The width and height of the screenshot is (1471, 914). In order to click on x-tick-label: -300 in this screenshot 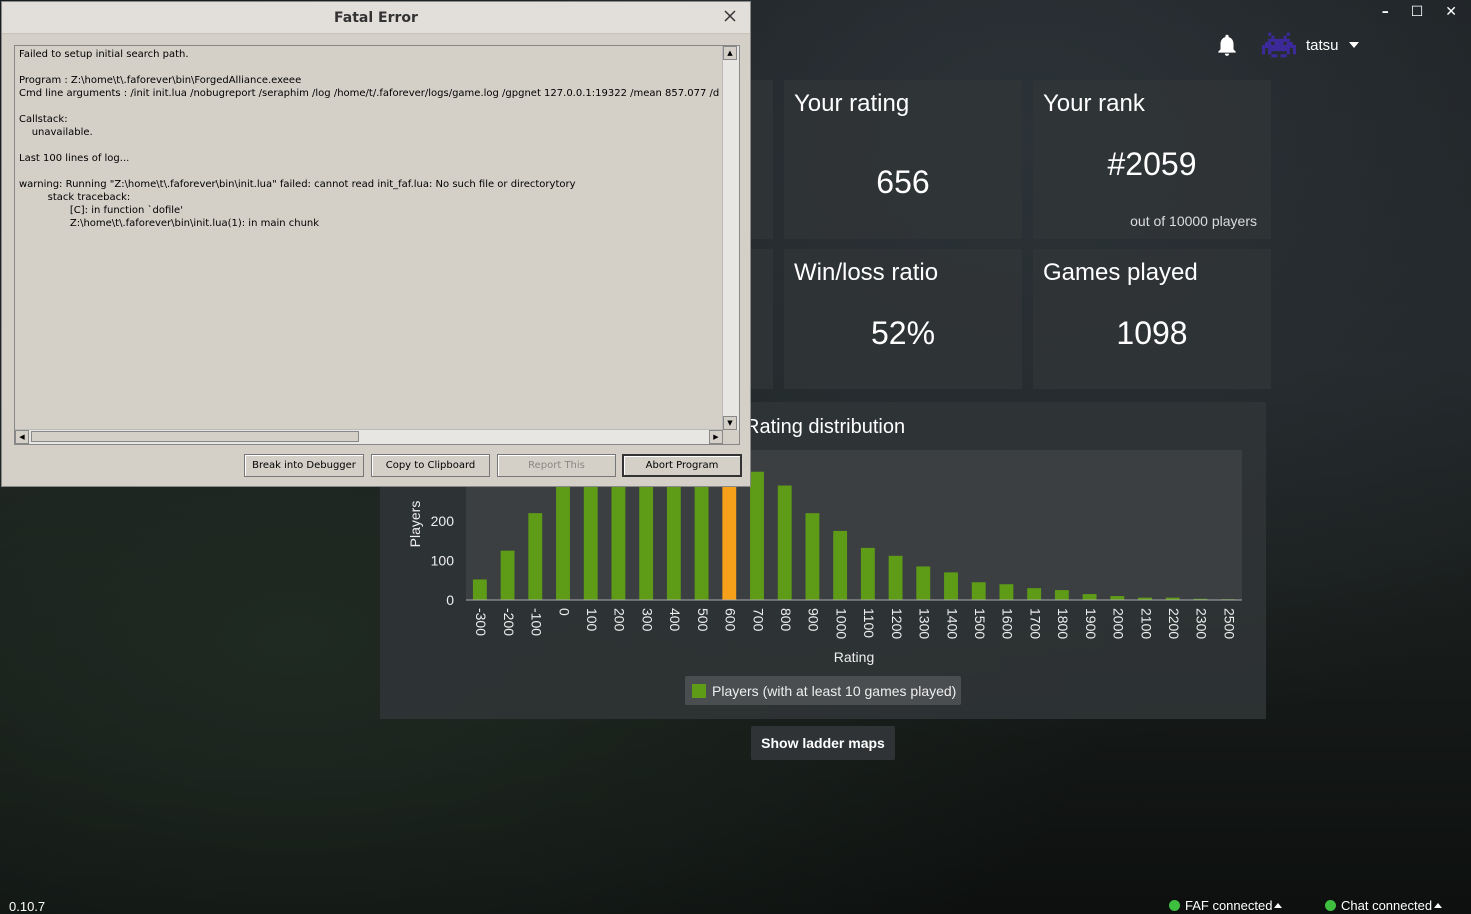, I will do `click(481, 622)`.